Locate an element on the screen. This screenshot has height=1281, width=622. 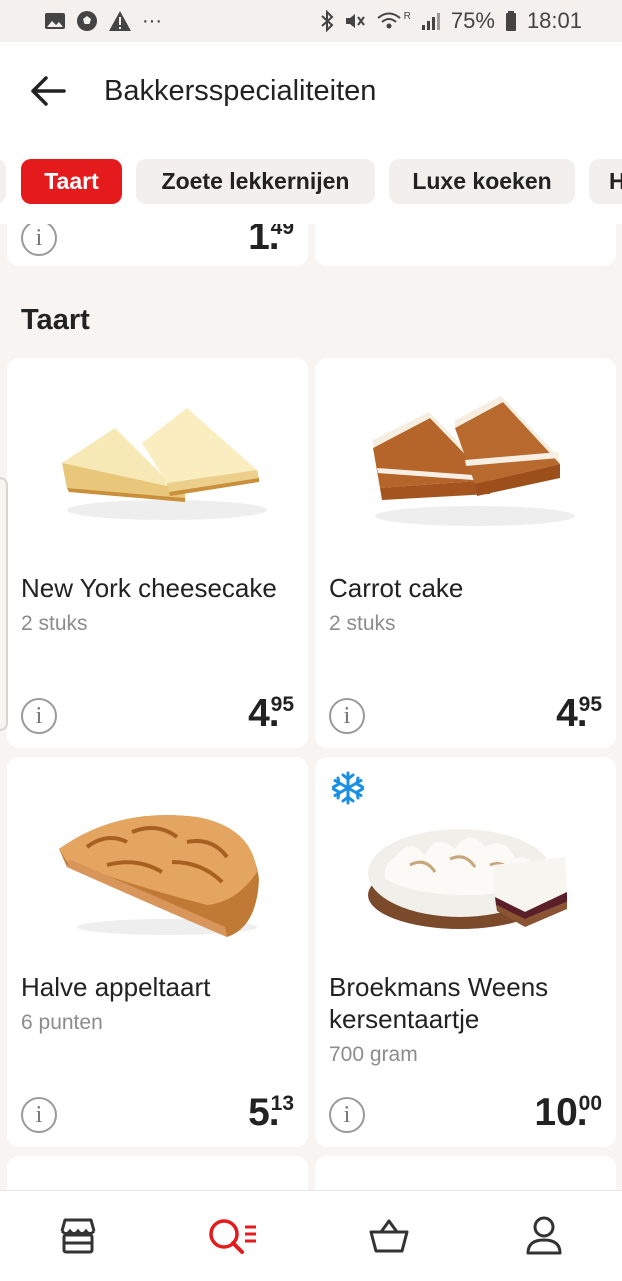
product-price: 10. 00 is located at coordinates (568, 1112).